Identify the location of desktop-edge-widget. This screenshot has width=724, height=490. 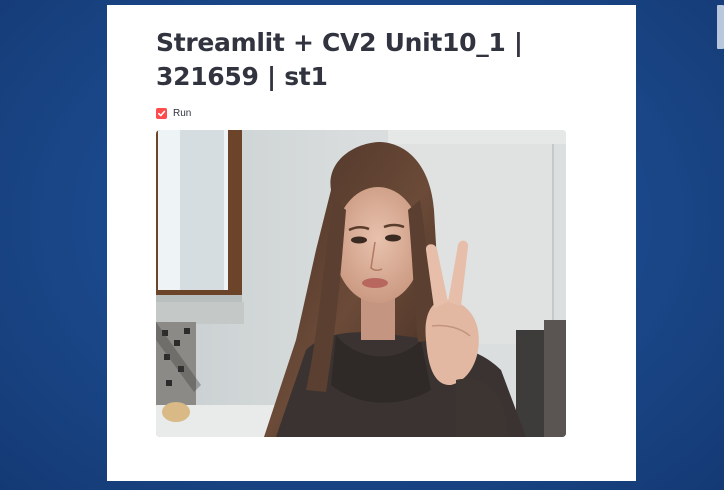
(720, 27).